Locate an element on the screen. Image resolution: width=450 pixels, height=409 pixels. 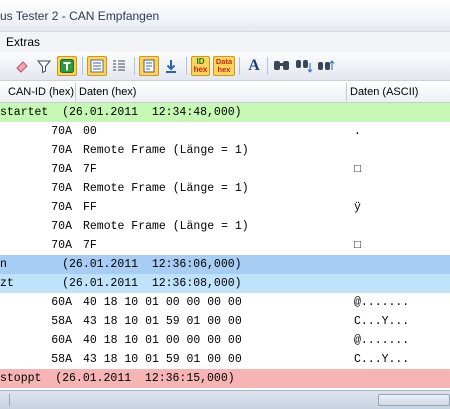
message-row: 70A FF ÿ is located at coordinates (225, 207).